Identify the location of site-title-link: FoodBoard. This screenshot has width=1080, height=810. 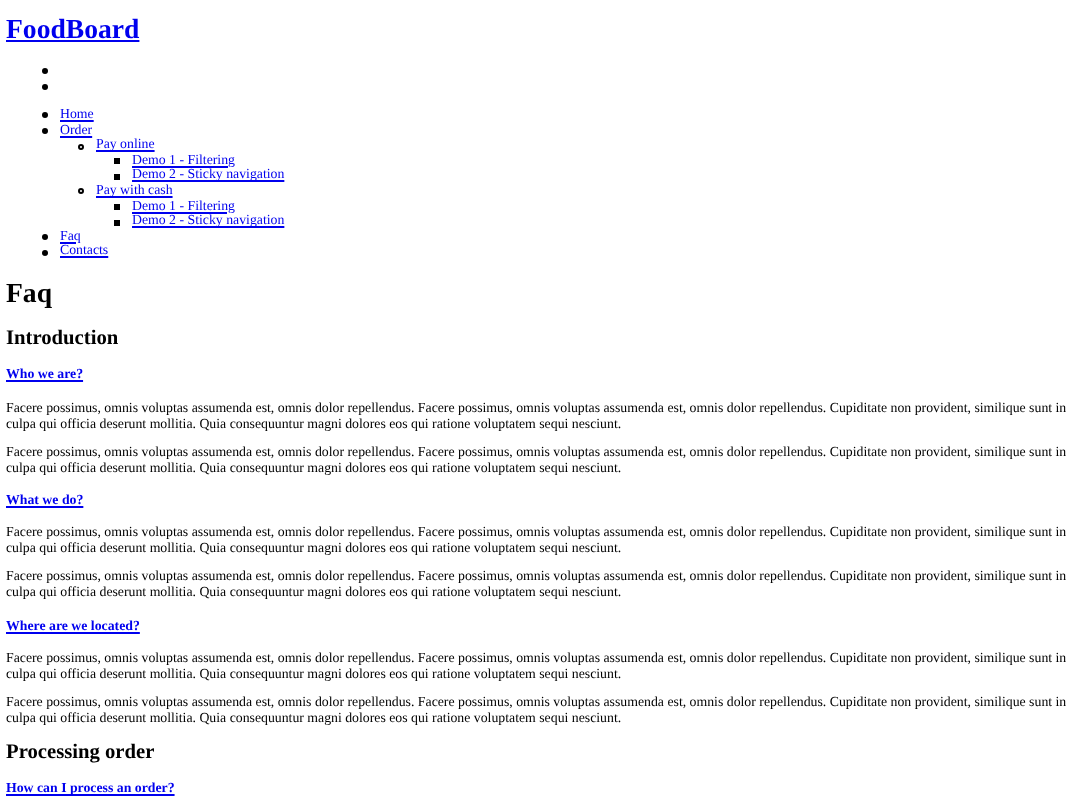
(73, 28).